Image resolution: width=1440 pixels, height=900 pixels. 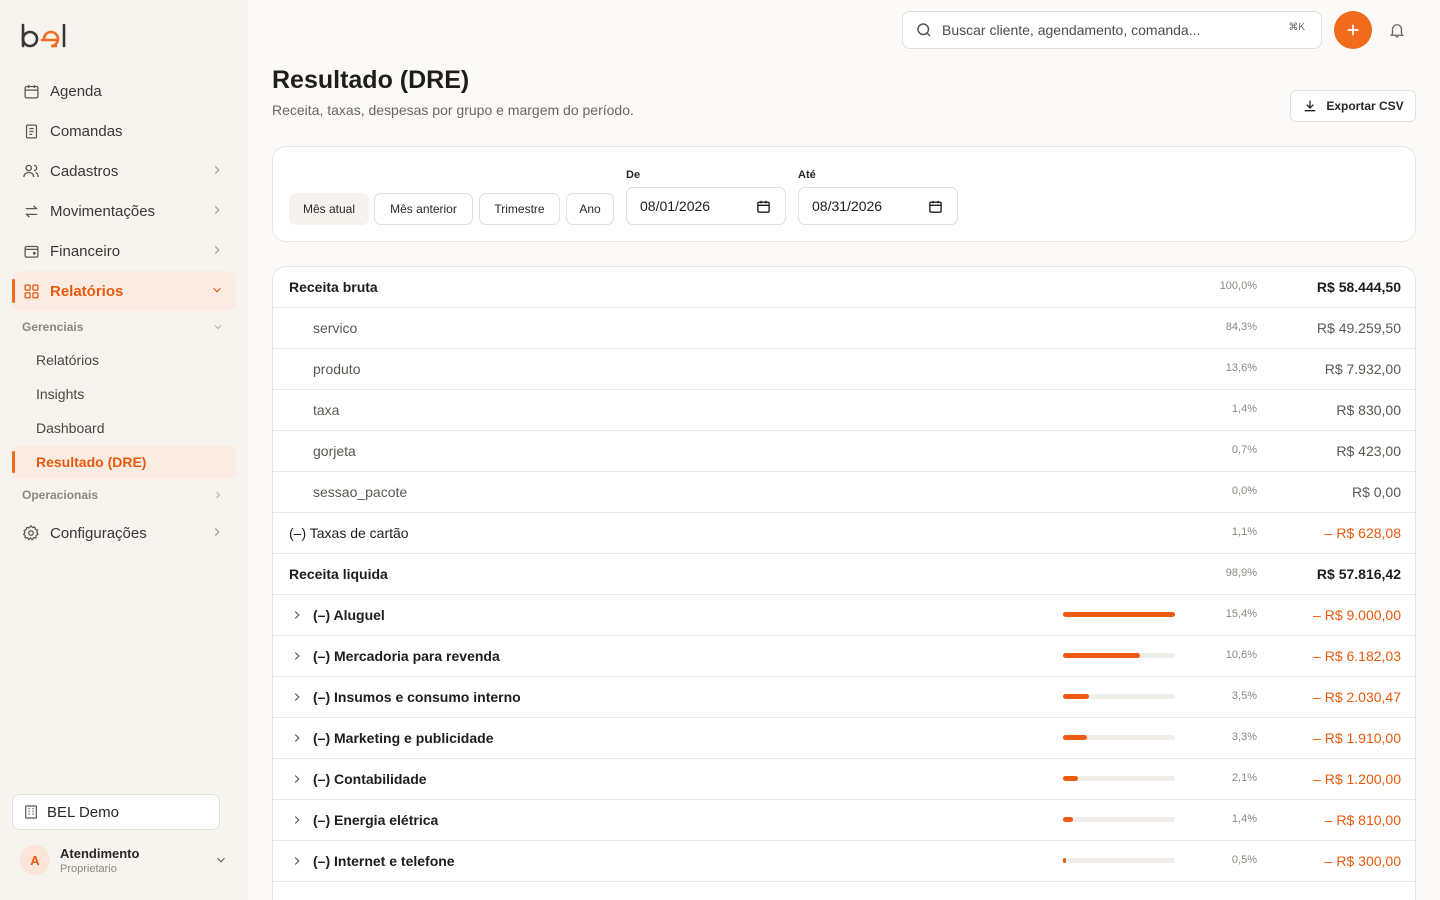 What do you see at coordinates (844, 820) in the screenshot?
I see `dre-row-energia: (–) Energia elétrica 1,4% – R$ 810,00` at bounding box center [844, 820].